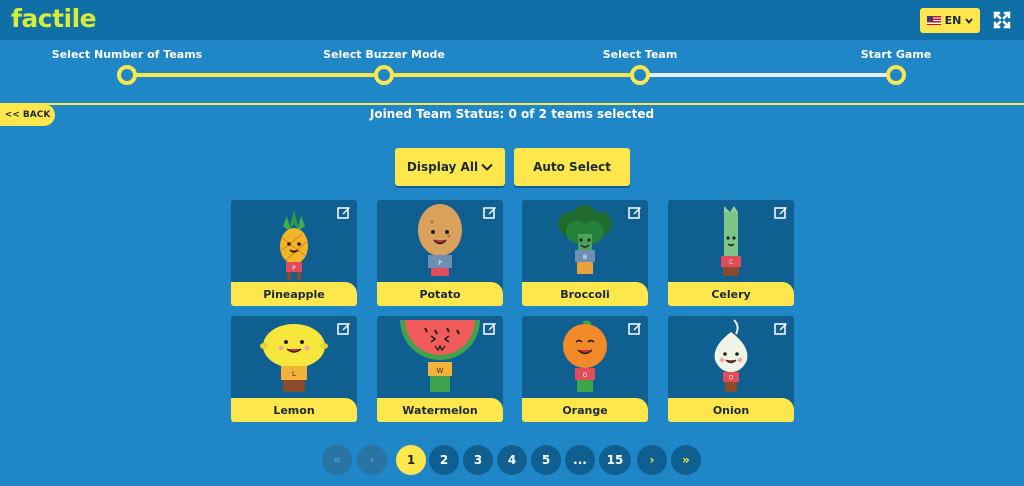 The image size is (1024, 486). What do you see at coordinates (546, 460) in the screenshot?
I see `page-button-5: 5` at bounding box center [546, 460].